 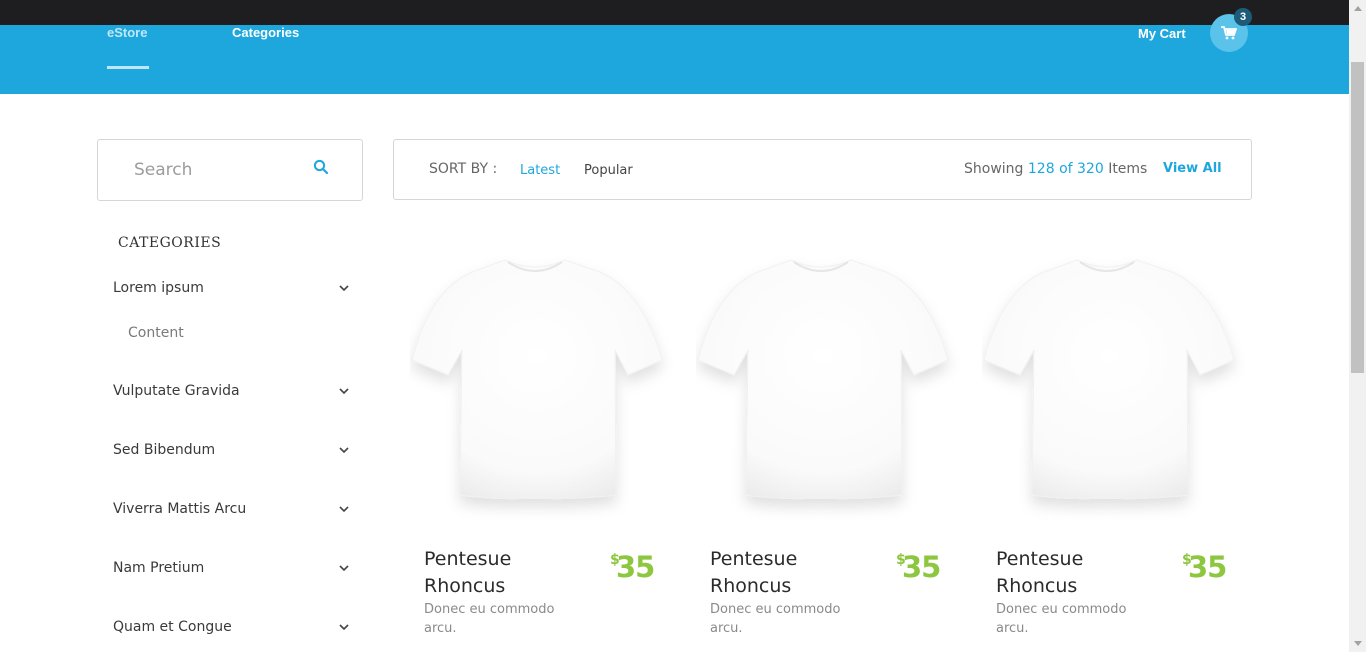 What do you see at coordinates (1358, 643) in the screenshot?
I see `scroll-down-arrow-icon` at bounding box center [1358, 643].